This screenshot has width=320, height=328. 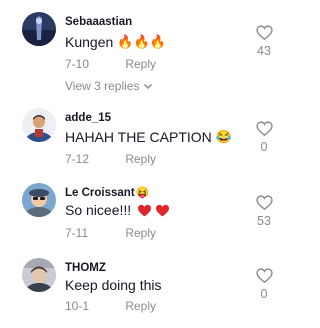 I want to click on username: adde_15, so click(x=88, y=118).